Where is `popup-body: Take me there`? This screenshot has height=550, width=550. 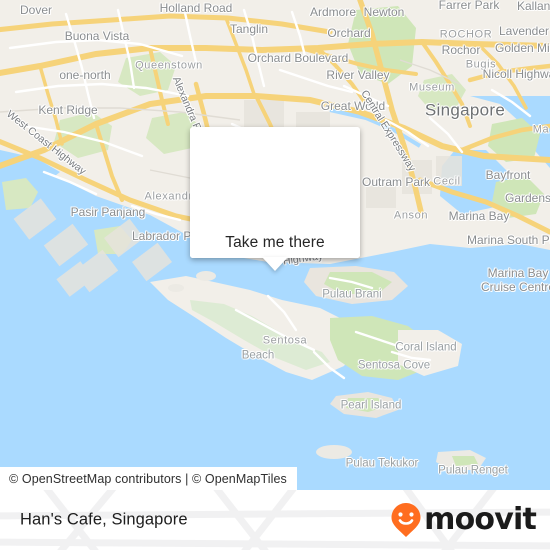 popup-body: Take me there is located at coordinates (275, 192).